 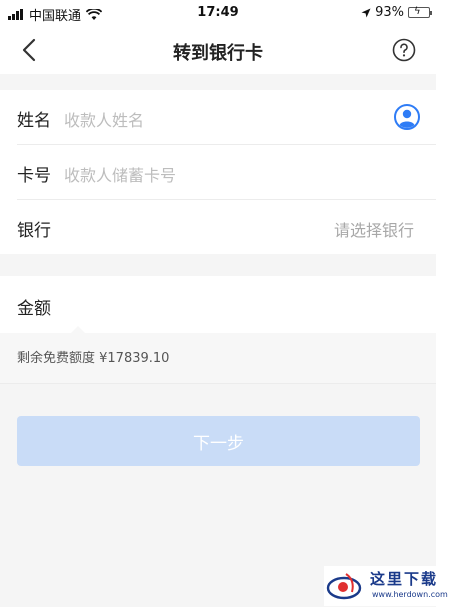 What do you see at coordinates (93, 358) in the screenshot?
I see `free-quota-text: 剩余免费额度 ¥17839.10` at bounding box center [93, 358].